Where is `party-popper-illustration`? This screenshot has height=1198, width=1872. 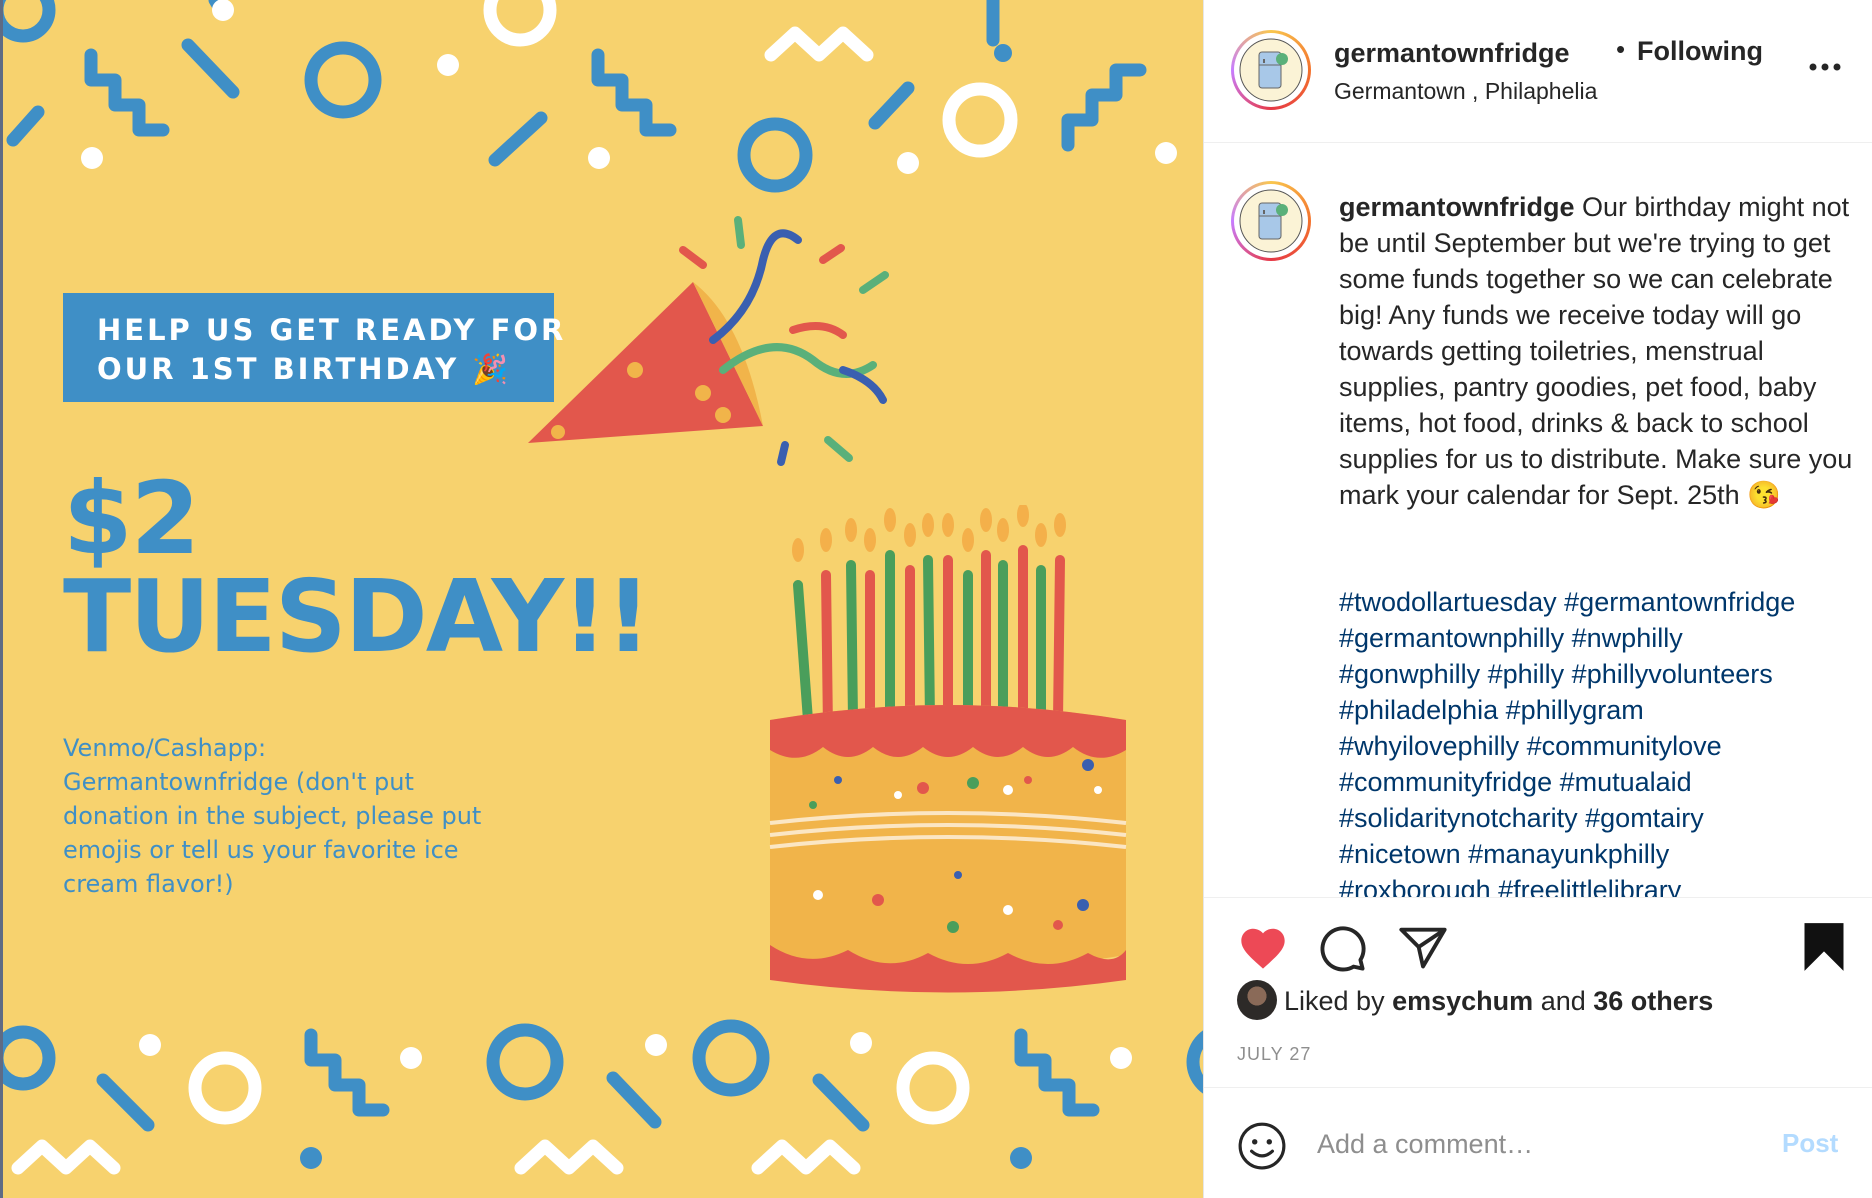 party-popper-illustration is located at coordinates (708, 341).